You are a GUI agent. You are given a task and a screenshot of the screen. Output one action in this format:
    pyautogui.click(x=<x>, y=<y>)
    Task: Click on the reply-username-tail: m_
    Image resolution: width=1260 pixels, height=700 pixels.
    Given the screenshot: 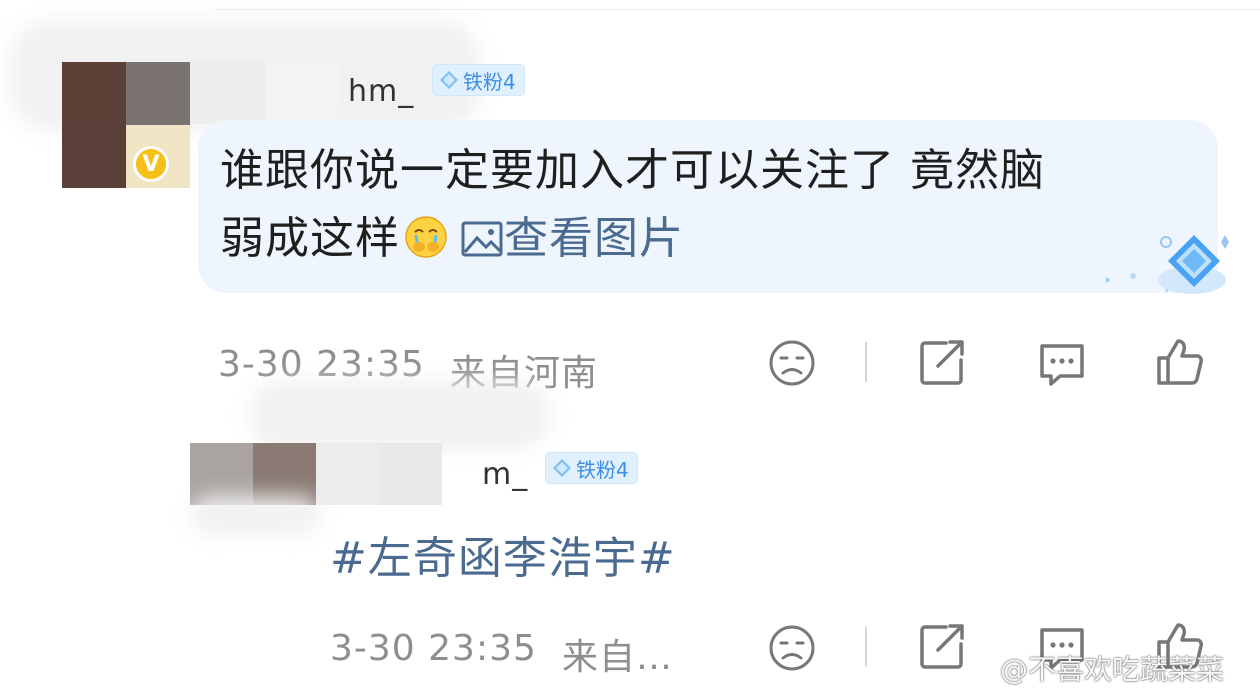 What is the action you would take?
    pyautogui.click(x=505, y=474)
    